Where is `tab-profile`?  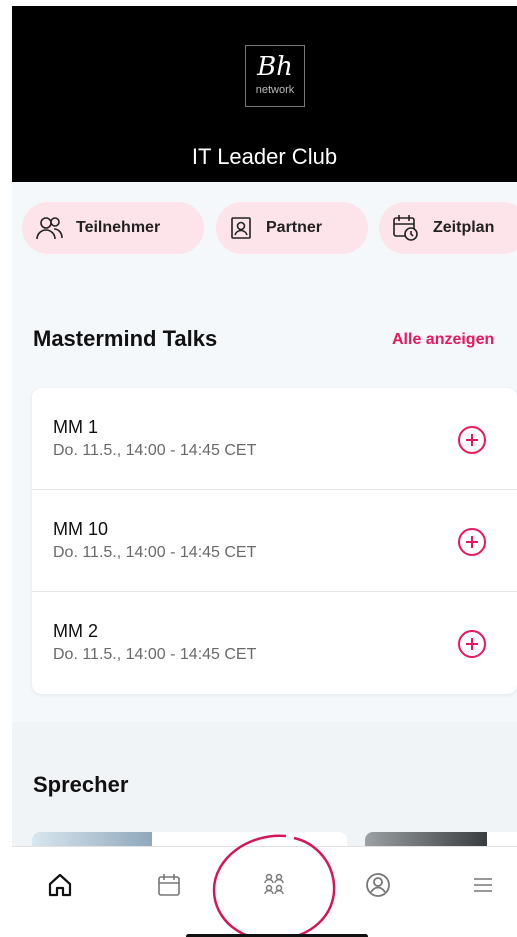 tab-profile is located at coordinates (378, 885).